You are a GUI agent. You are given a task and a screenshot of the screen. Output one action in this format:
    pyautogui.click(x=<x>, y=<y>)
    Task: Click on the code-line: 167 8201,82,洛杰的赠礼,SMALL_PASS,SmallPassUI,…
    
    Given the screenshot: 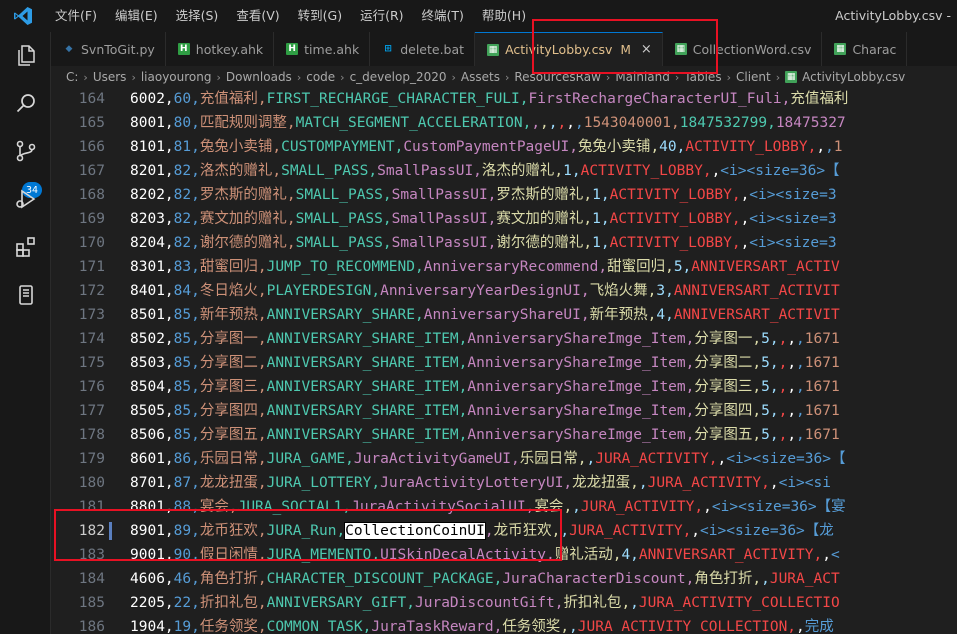 What is the action you would take?
    pyautogui.click(x=504, y=171)
    